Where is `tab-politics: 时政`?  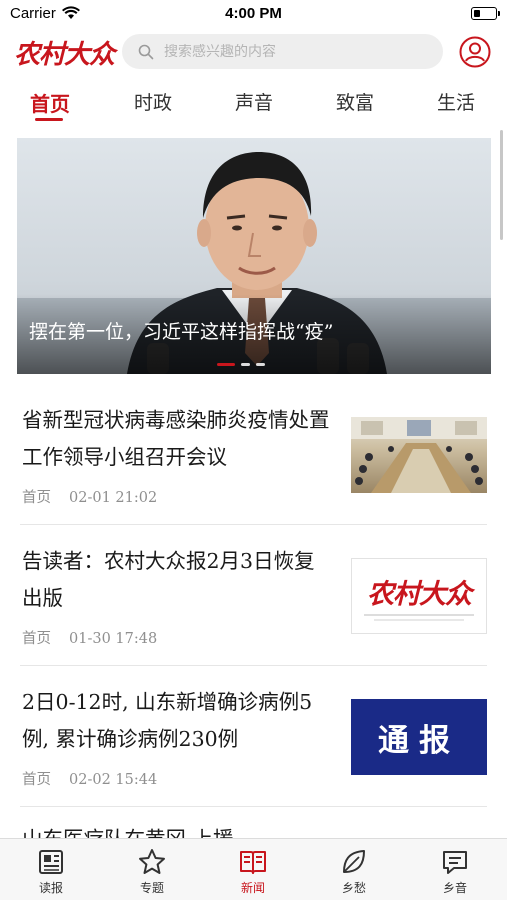
tab-politics: 时政 is located at coordinates (153, 101).